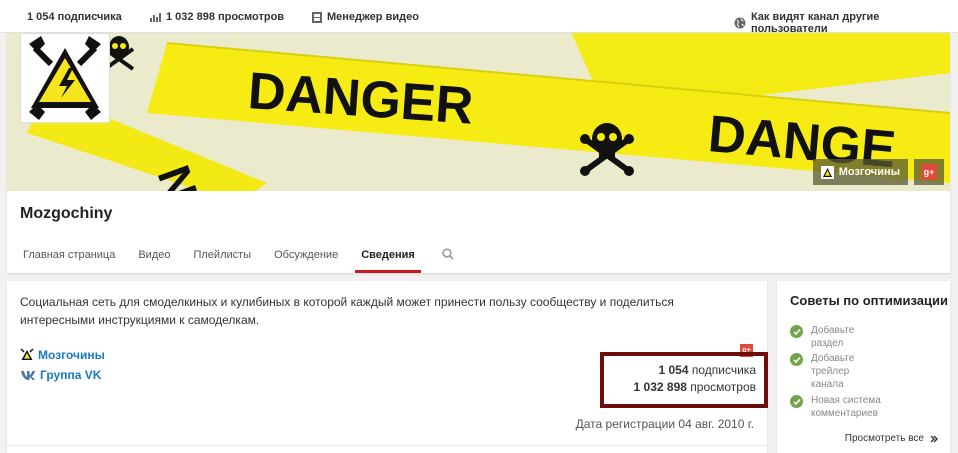 The height and width of the screenshot is (453, 958). I want to click on video-manager-link: Менеджер видео, so click(365, 17).